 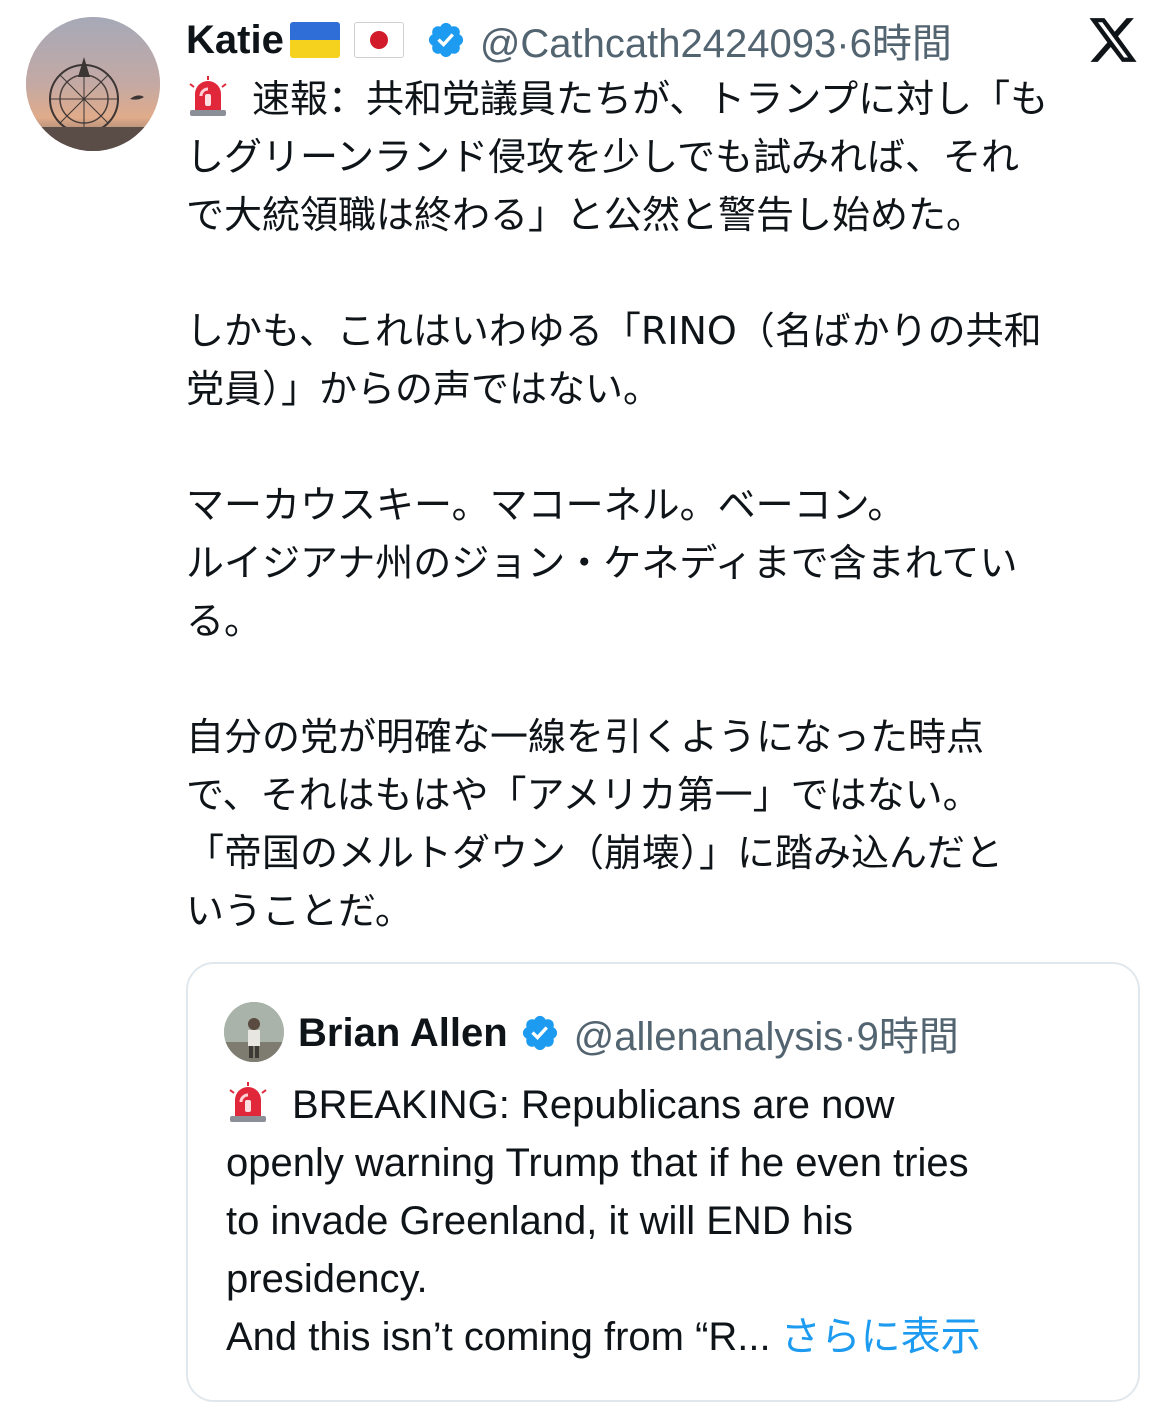 What do you see at coordinates (602, 157) in the screenshot?
I see `post-body-line: しグリーンランド侵攻を少しでも試みれば、それ` at bounding box center [602, 157].